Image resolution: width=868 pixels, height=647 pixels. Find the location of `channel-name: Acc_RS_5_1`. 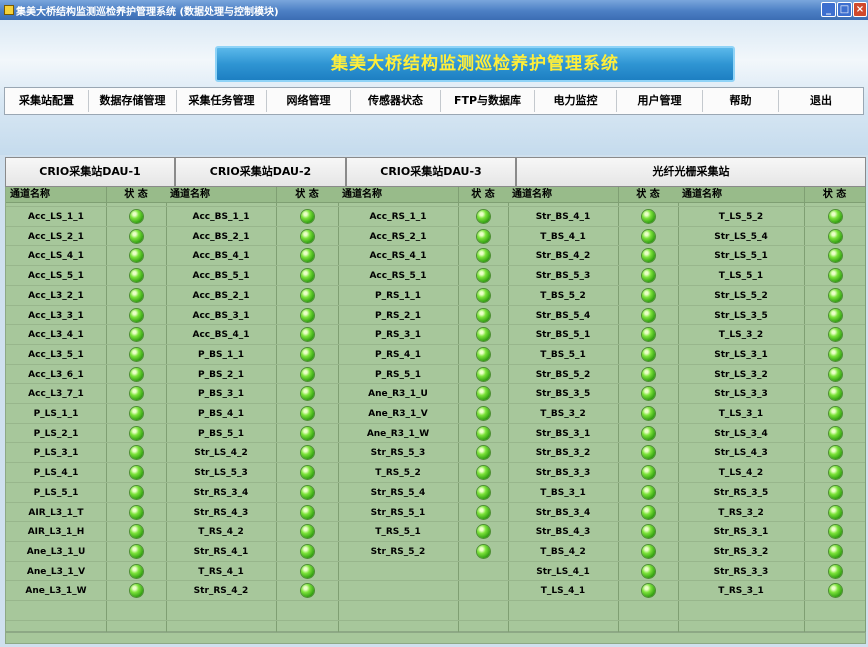

channel-name: Acc_RS_5_1 is located at coordinates (398, 276).